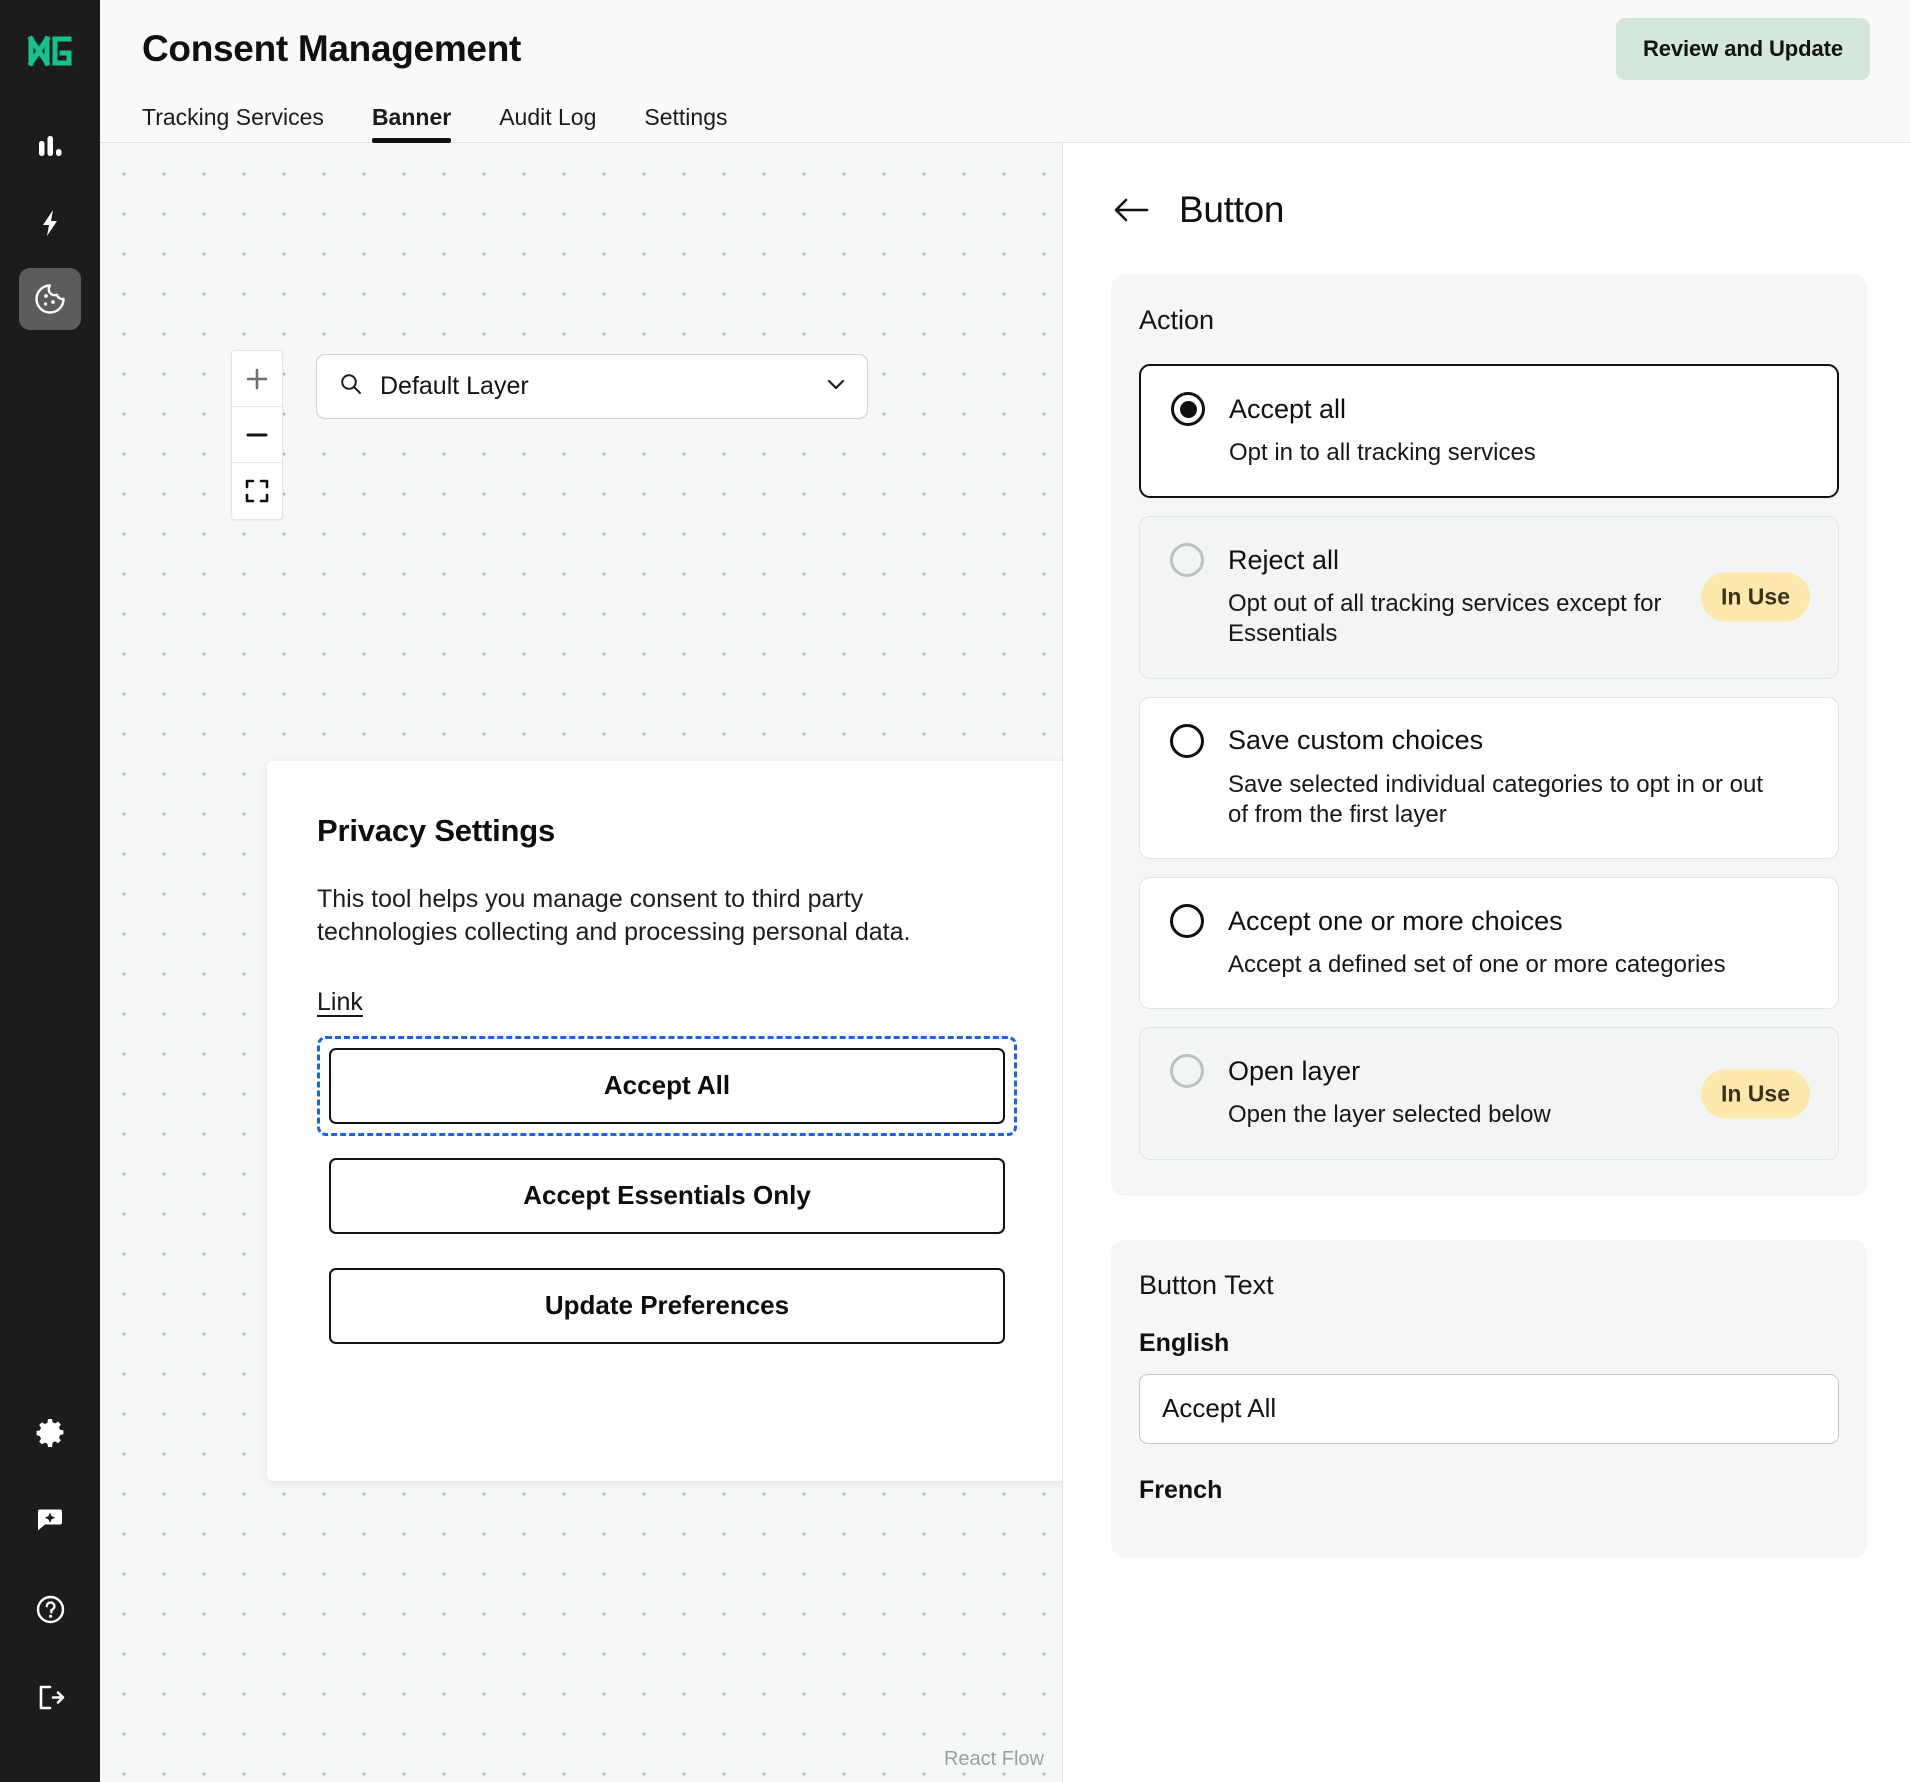 The height and width of the screenshot is (1782, 1910). I want to click on tab-banner: Banner, so click(411, 123).